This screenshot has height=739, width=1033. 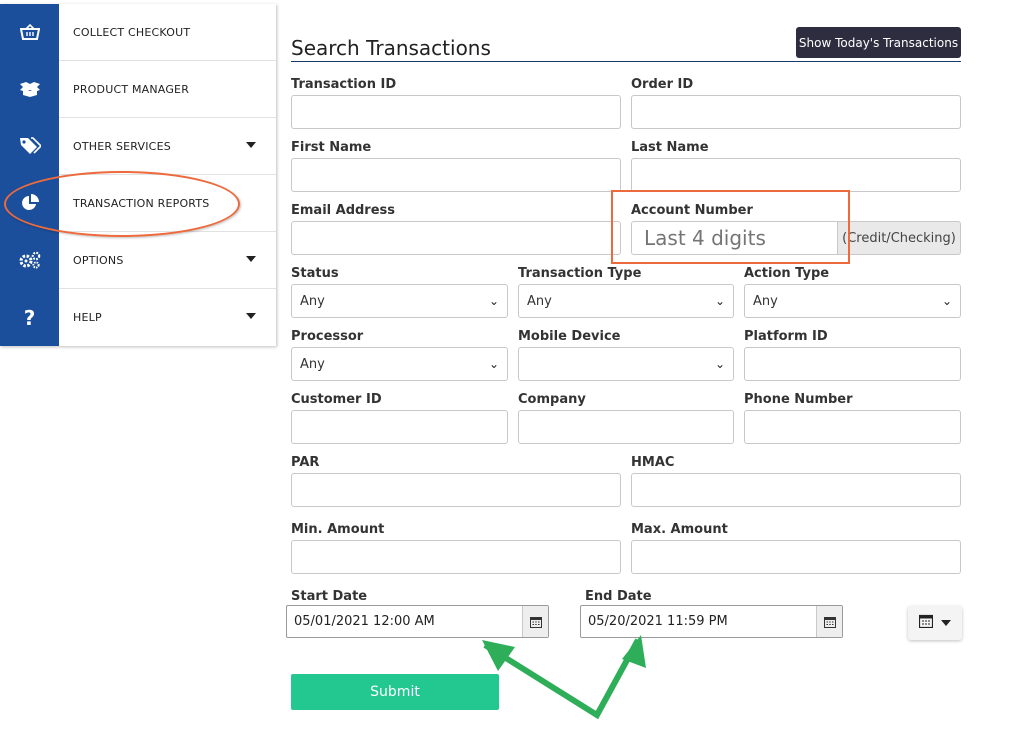 What do you see at coordinates (634, 651) in the screenshot?
I see `arrow-head-right` at bounding box center [634, 651].